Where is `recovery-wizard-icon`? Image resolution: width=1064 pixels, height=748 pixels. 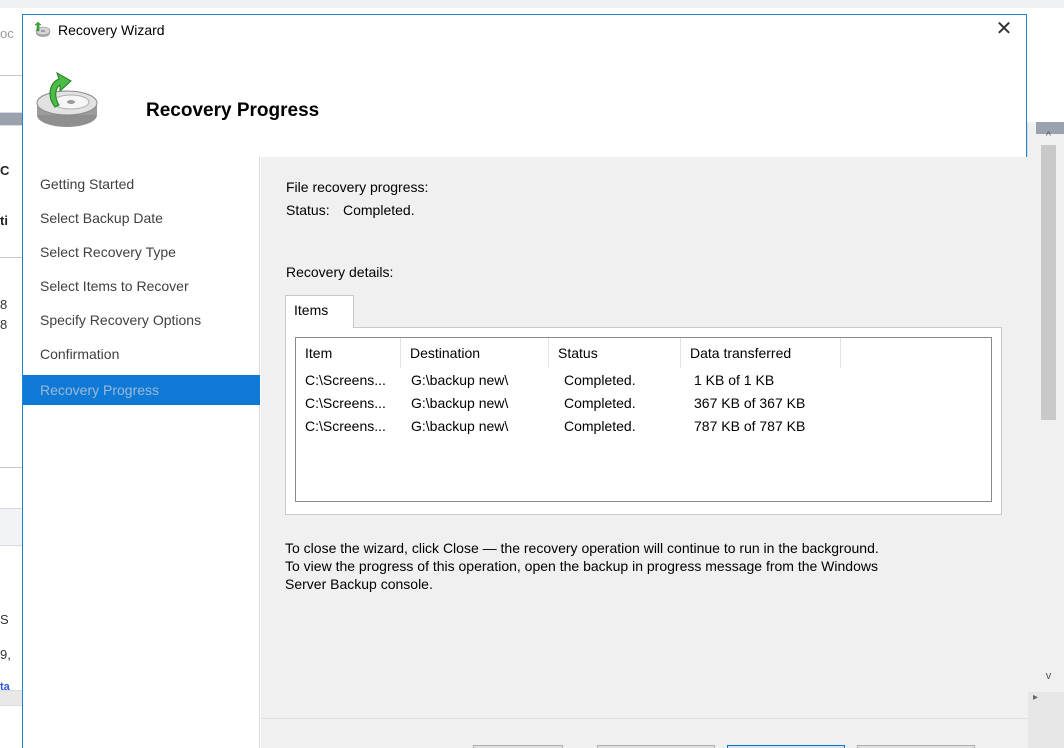
recovery-wizard-icon is located at coordinates (42, 29).